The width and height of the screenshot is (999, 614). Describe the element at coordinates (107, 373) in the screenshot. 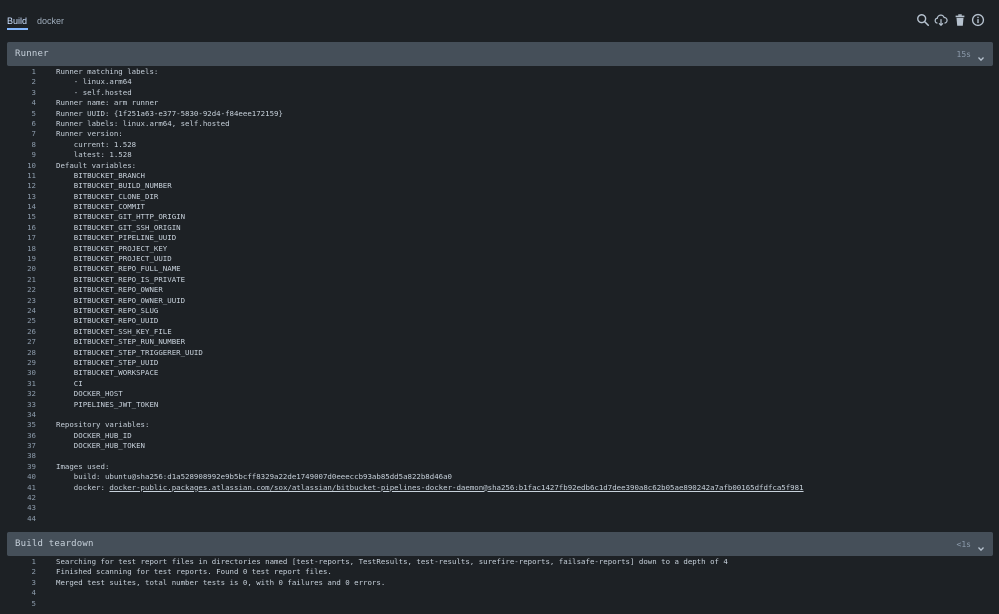

I see `log-text: BITBUCKET_WORKSPACE` at that location.